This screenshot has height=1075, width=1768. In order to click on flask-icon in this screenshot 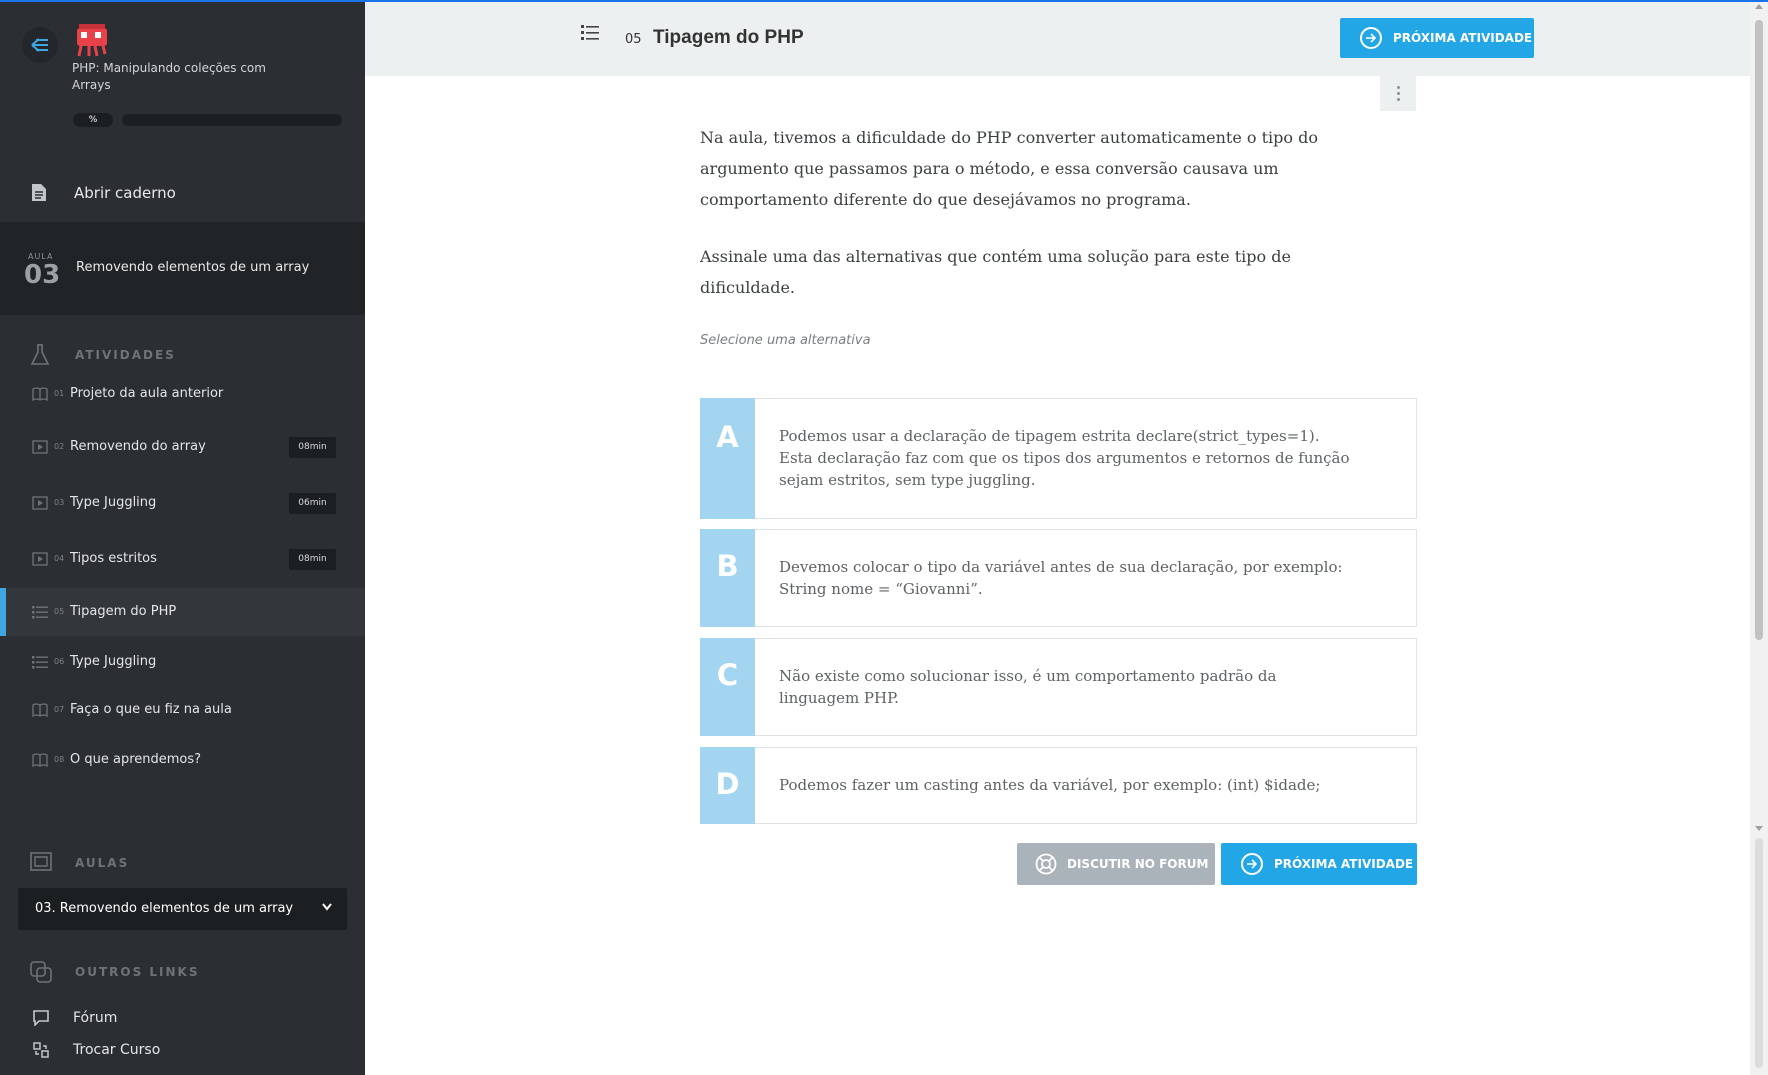, I will do `click(40, 354)`.